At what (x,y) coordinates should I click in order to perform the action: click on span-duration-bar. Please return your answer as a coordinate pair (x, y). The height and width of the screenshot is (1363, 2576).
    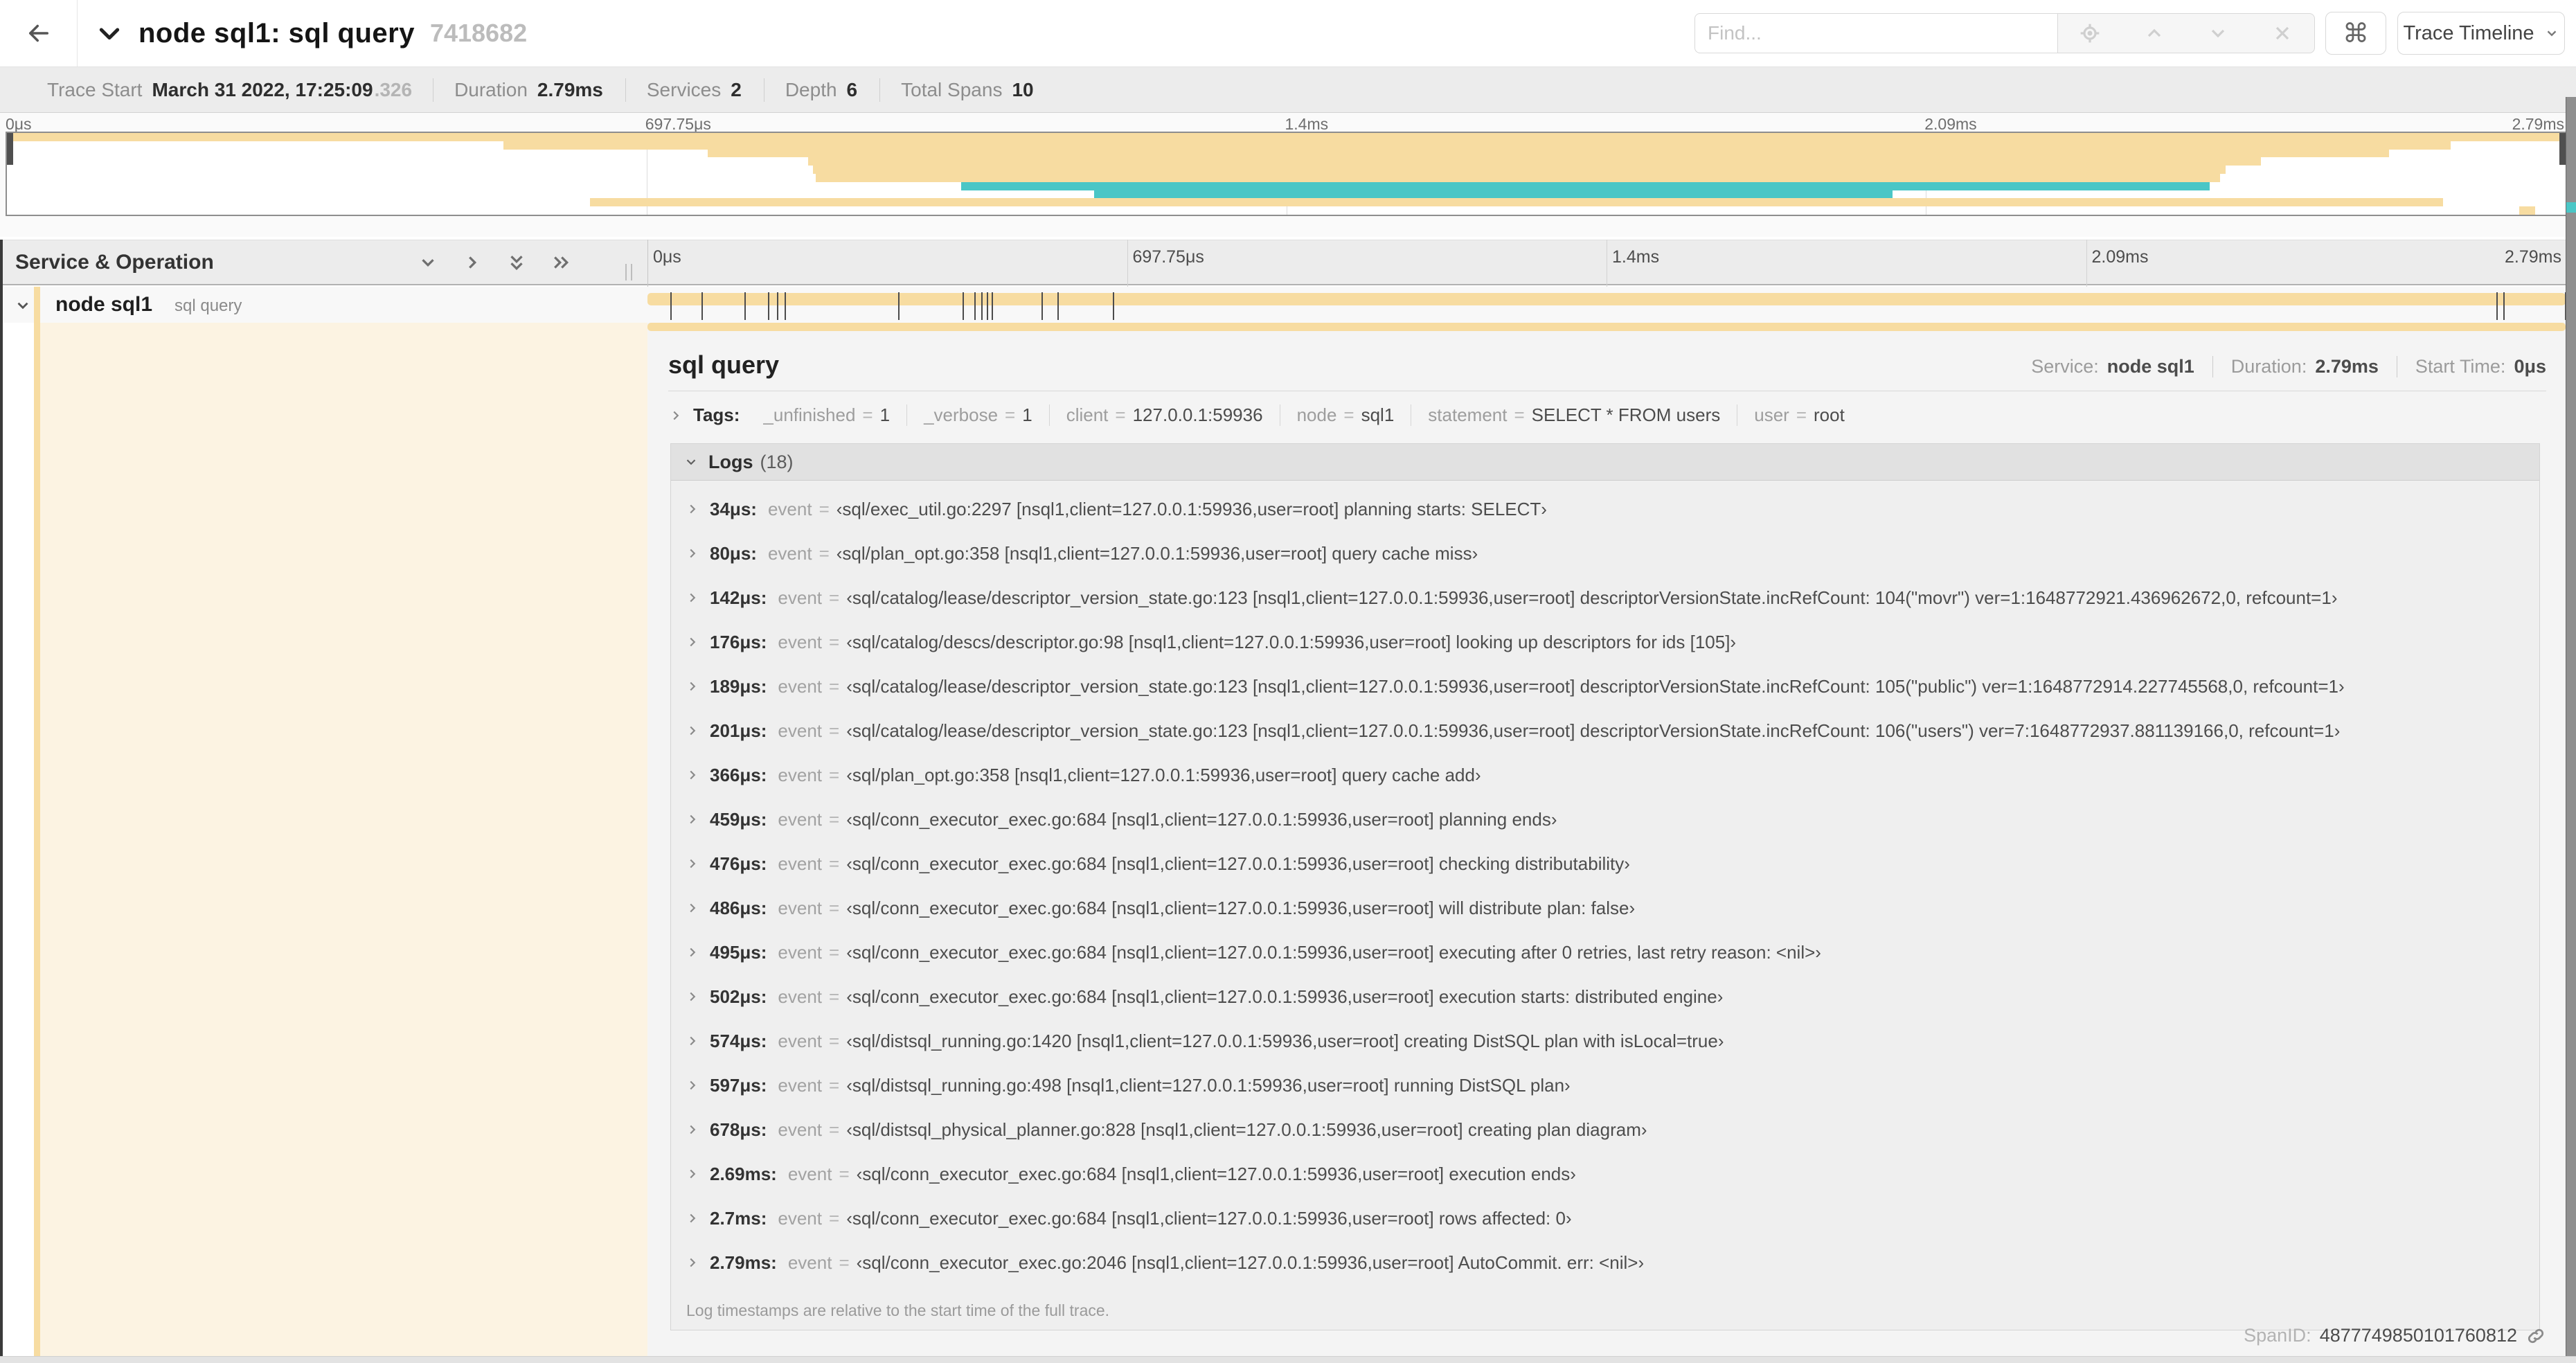
    Looking at the image, I should click on (1606, 299).